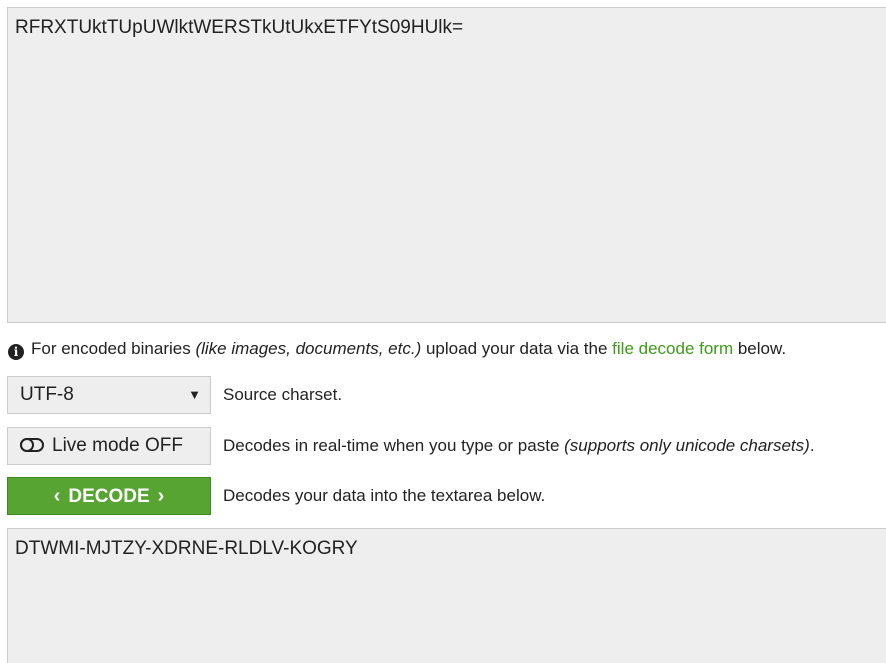 This screenshot has height=663, width=886. I want to click on decode-label: DECODE, so click(109, 496).